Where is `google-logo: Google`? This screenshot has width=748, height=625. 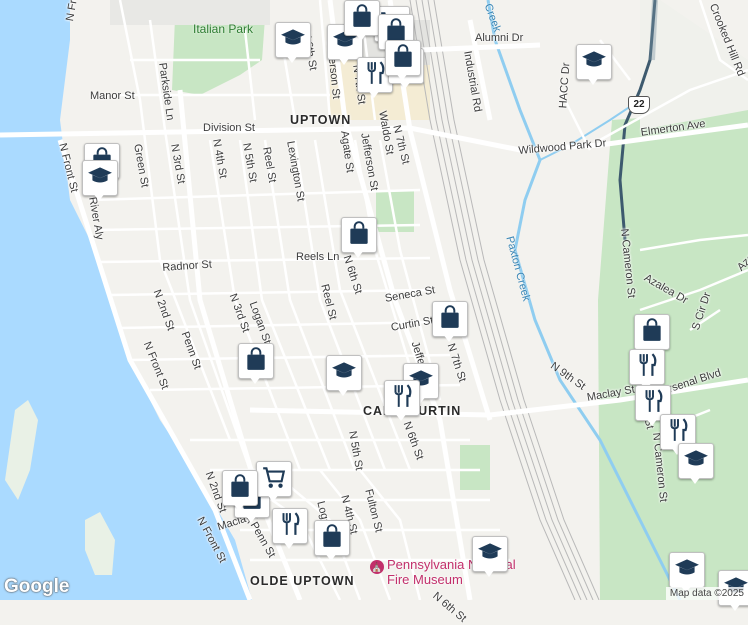 google-logo: Google is located at coordinates (37, 586).